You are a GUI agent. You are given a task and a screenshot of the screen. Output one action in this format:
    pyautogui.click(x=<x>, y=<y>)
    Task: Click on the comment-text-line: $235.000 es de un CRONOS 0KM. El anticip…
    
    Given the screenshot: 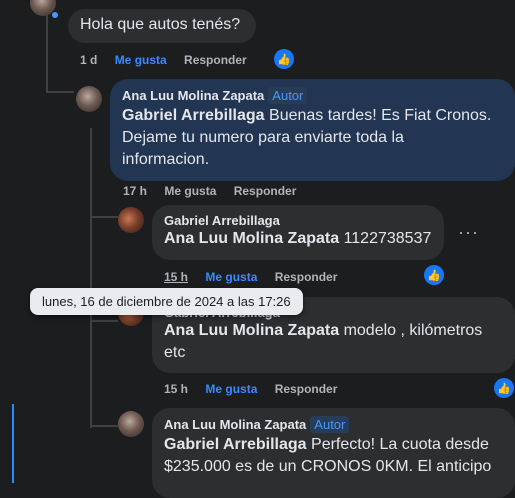 What is the action you would take?
    pyautogui.click(x=328, y=466)
    